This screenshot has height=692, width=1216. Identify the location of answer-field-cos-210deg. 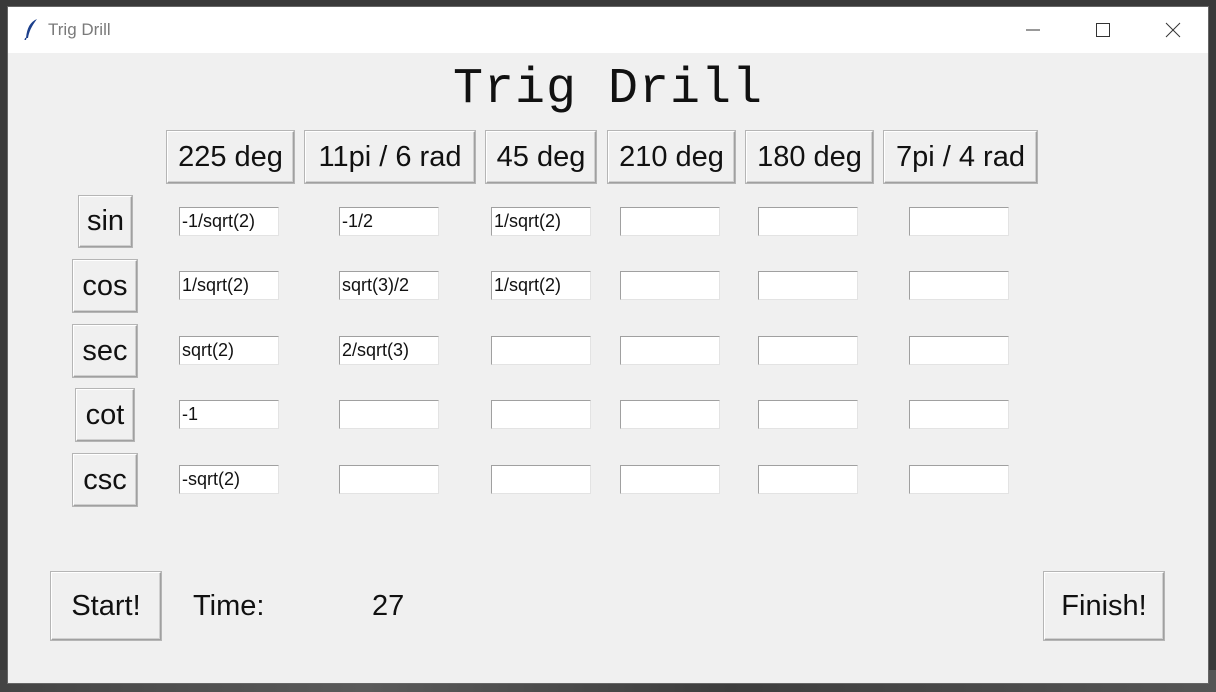
(670, 285).